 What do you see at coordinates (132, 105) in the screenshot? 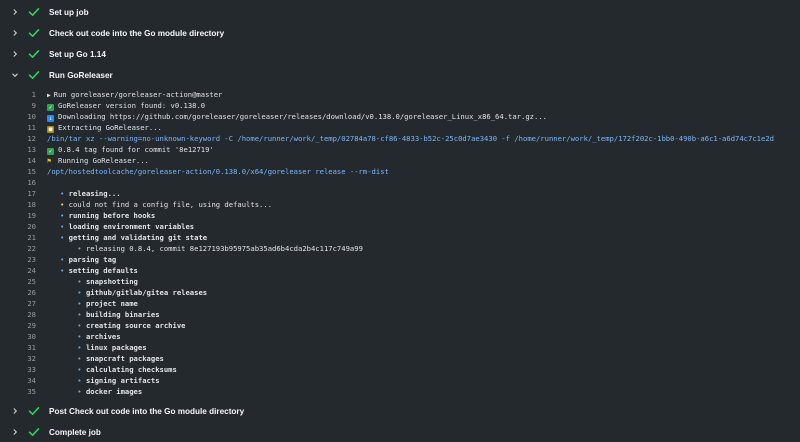
I see `log-message: GoReleaser version found: v0.138.0` at bounding box center [132, 105].